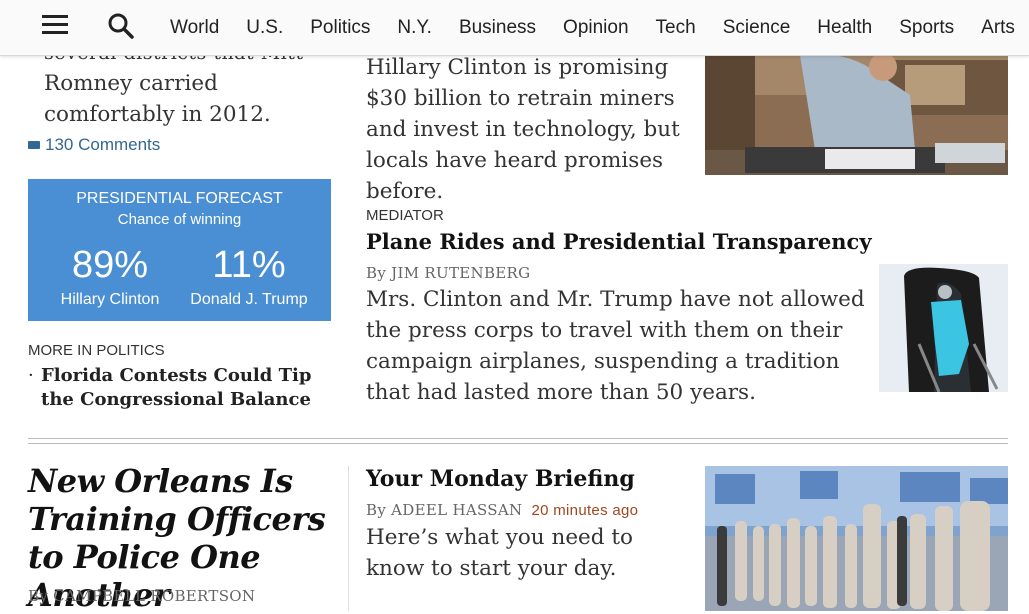 This screenshot has height=614, width=1029. Describe the element at coordinates (194, 28) in the screenshot. I see `nav-link-world: World` at that location.